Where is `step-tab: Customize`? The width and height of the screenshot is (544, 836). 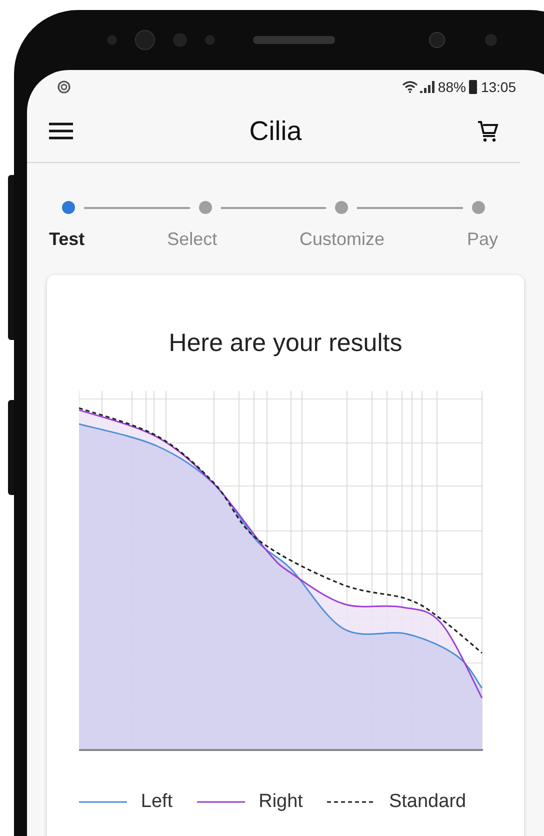 step-tab: Customize is located at coordinates (342, 239).